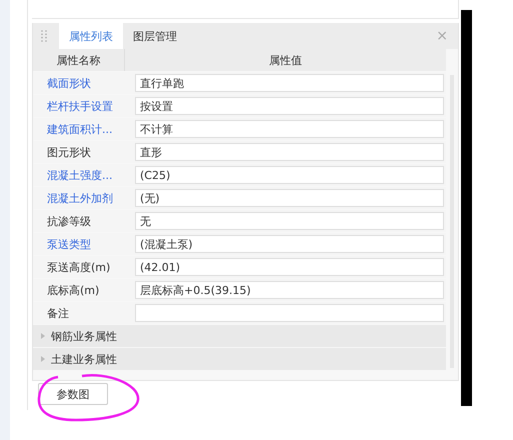  What do you see at coordinates (58, 313) in the screenshot?
I see `property-name: 备注` at bounding box center [58, 313].